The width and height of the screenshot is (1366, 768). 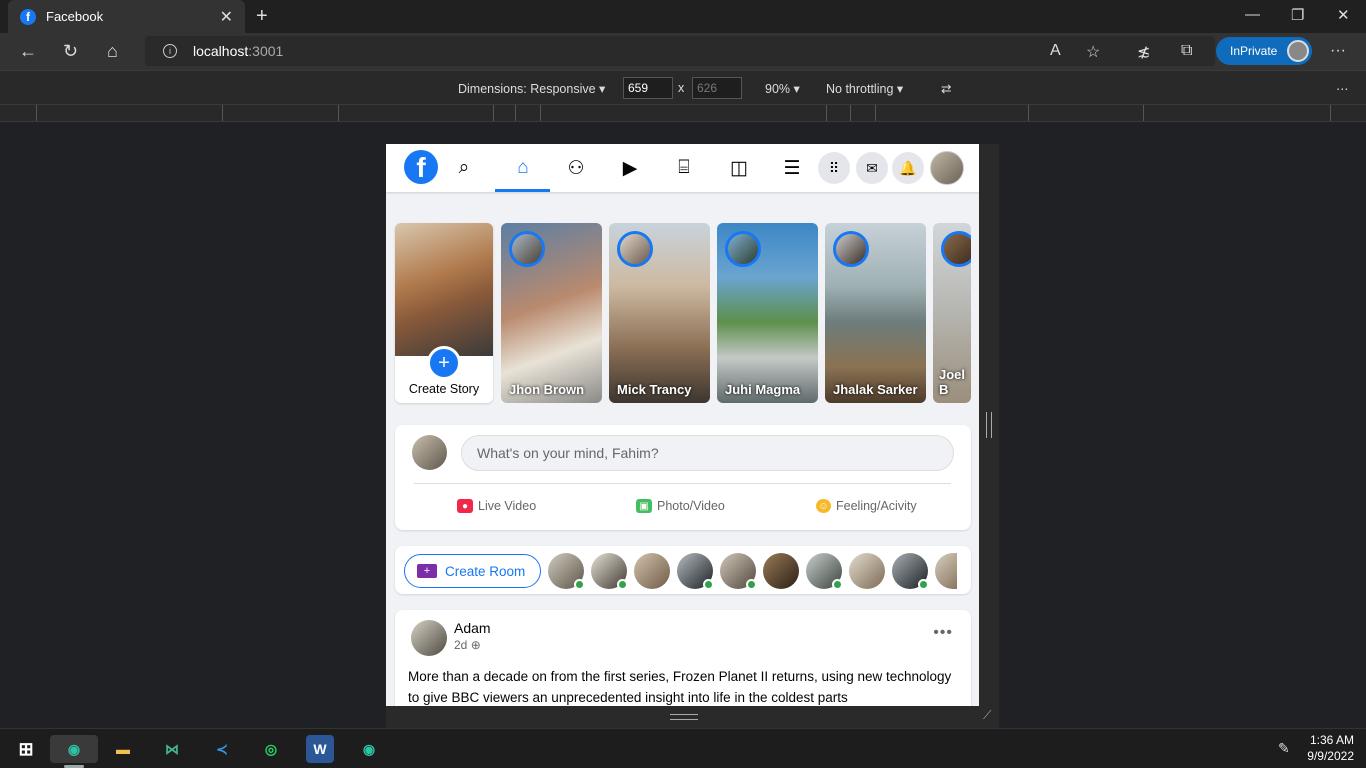 What do you see at coordinates (648, 88) in the screenshot?
I see `width-input: 659` at bounding box center [648, 88].